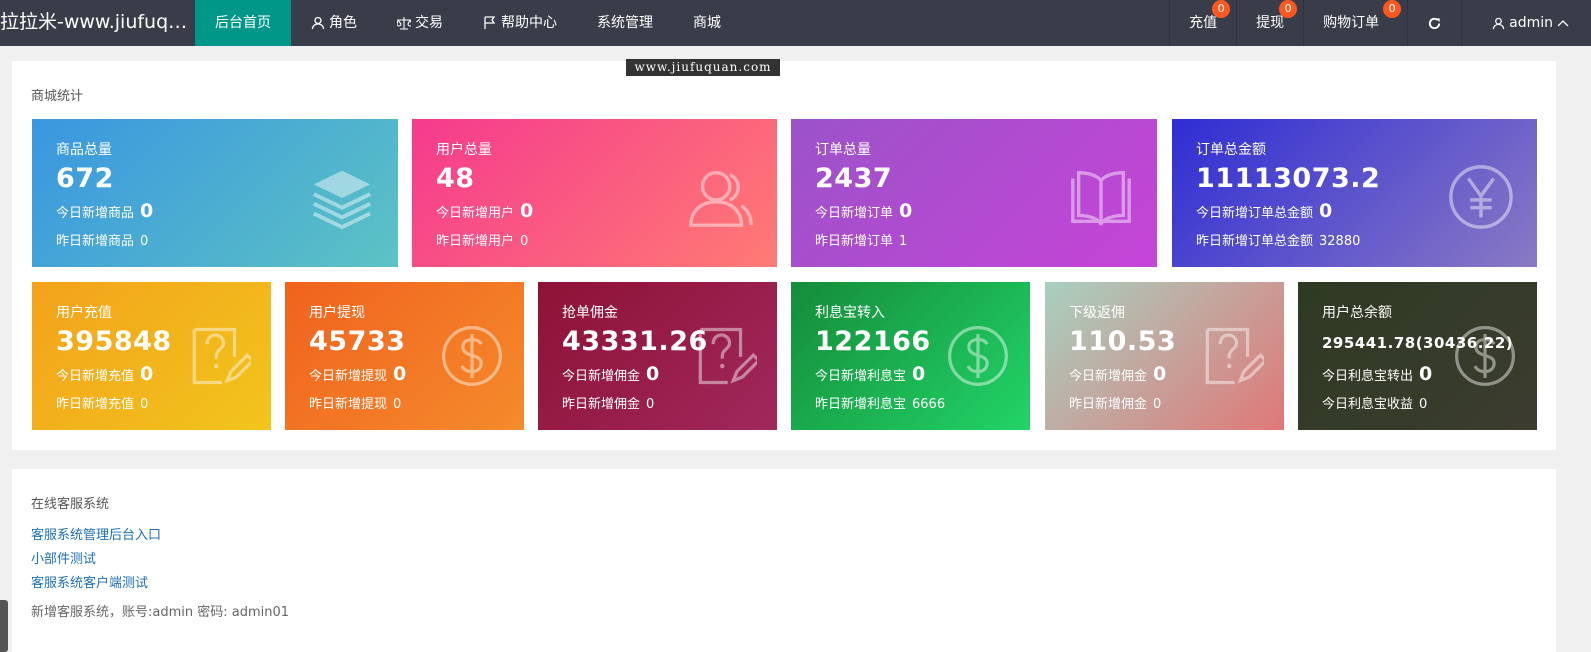 Image resolution: width=1591 pixels, height=652 pixels. I want to click on orders-button: 购物订单 0, so click(1355, 23).